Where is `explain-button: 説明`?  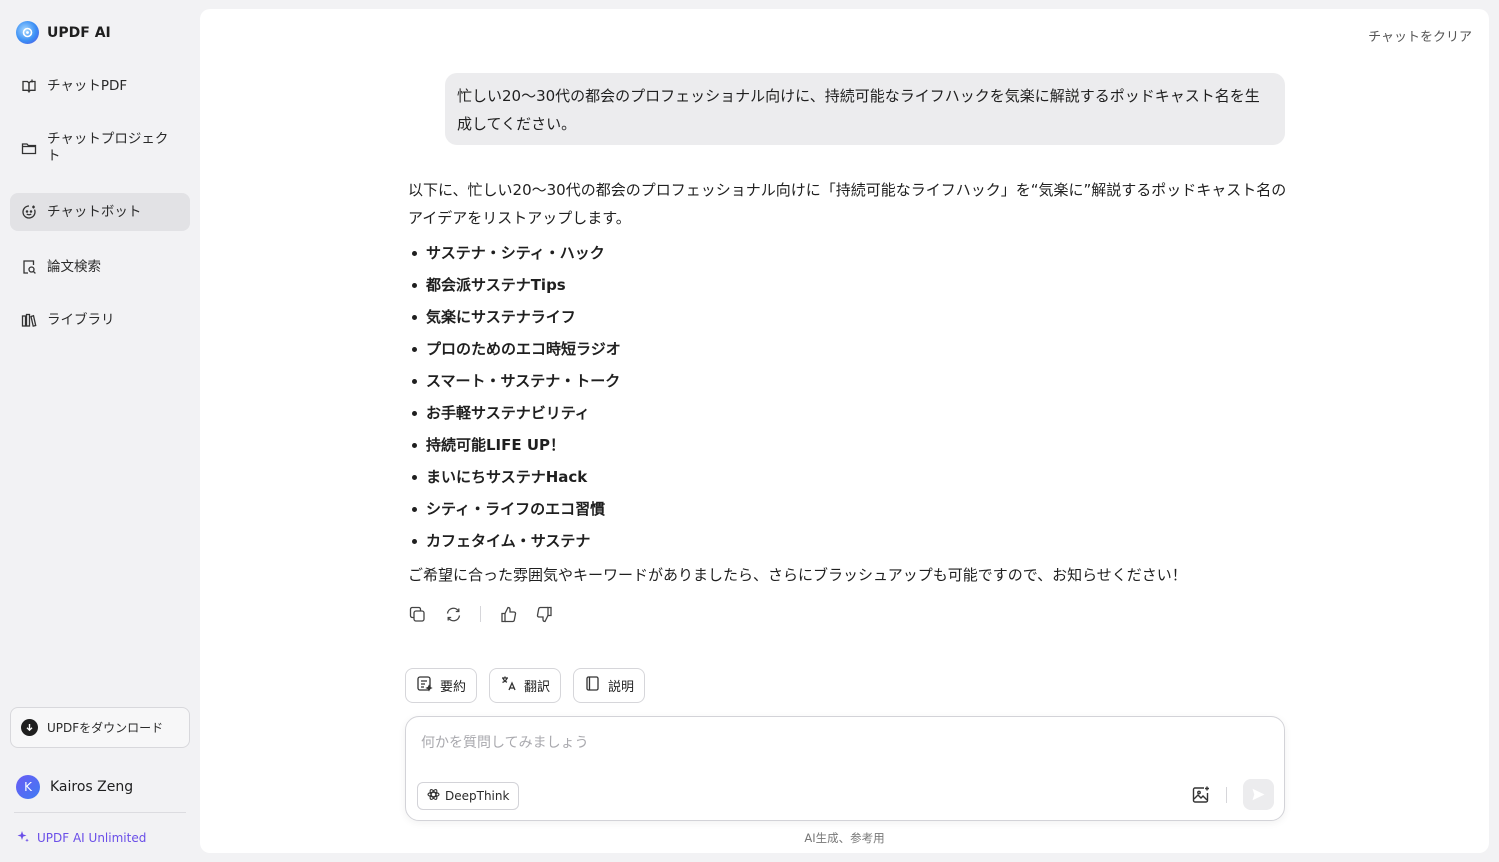
explain-button: 説明 is located at coordinates (609, 685).